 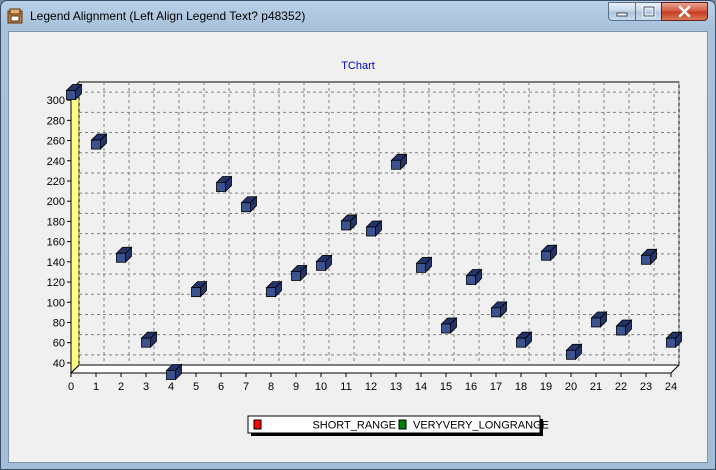 I want to click on x-tick-label: 4, so click(x=171, y=387).